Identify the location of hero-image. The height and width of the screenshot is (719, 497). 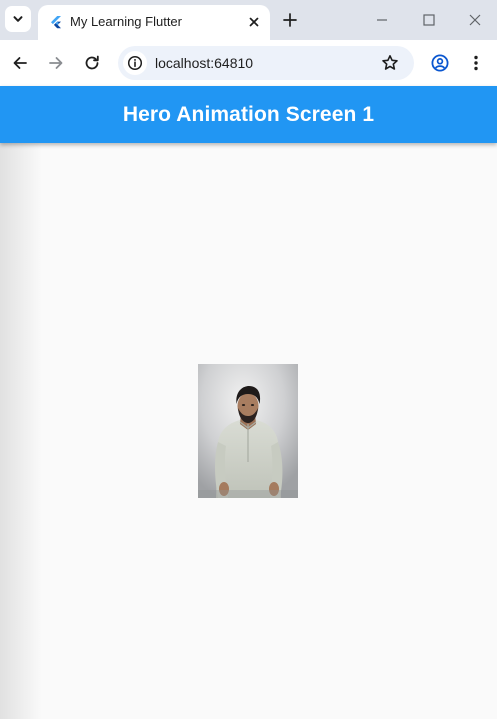
(248, 431).